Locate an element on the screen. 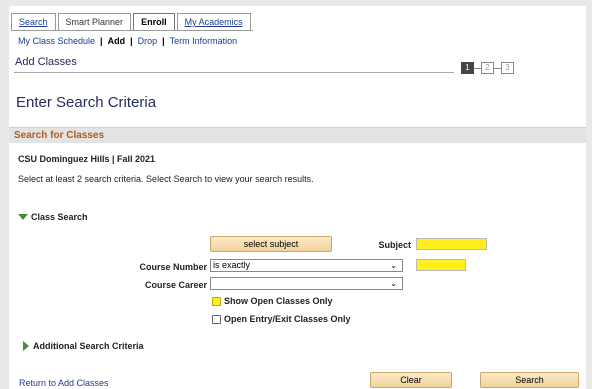 The width and height of the screenshot is (592, 389). section-title: Search for Classes is located at coordinates (59, 135).